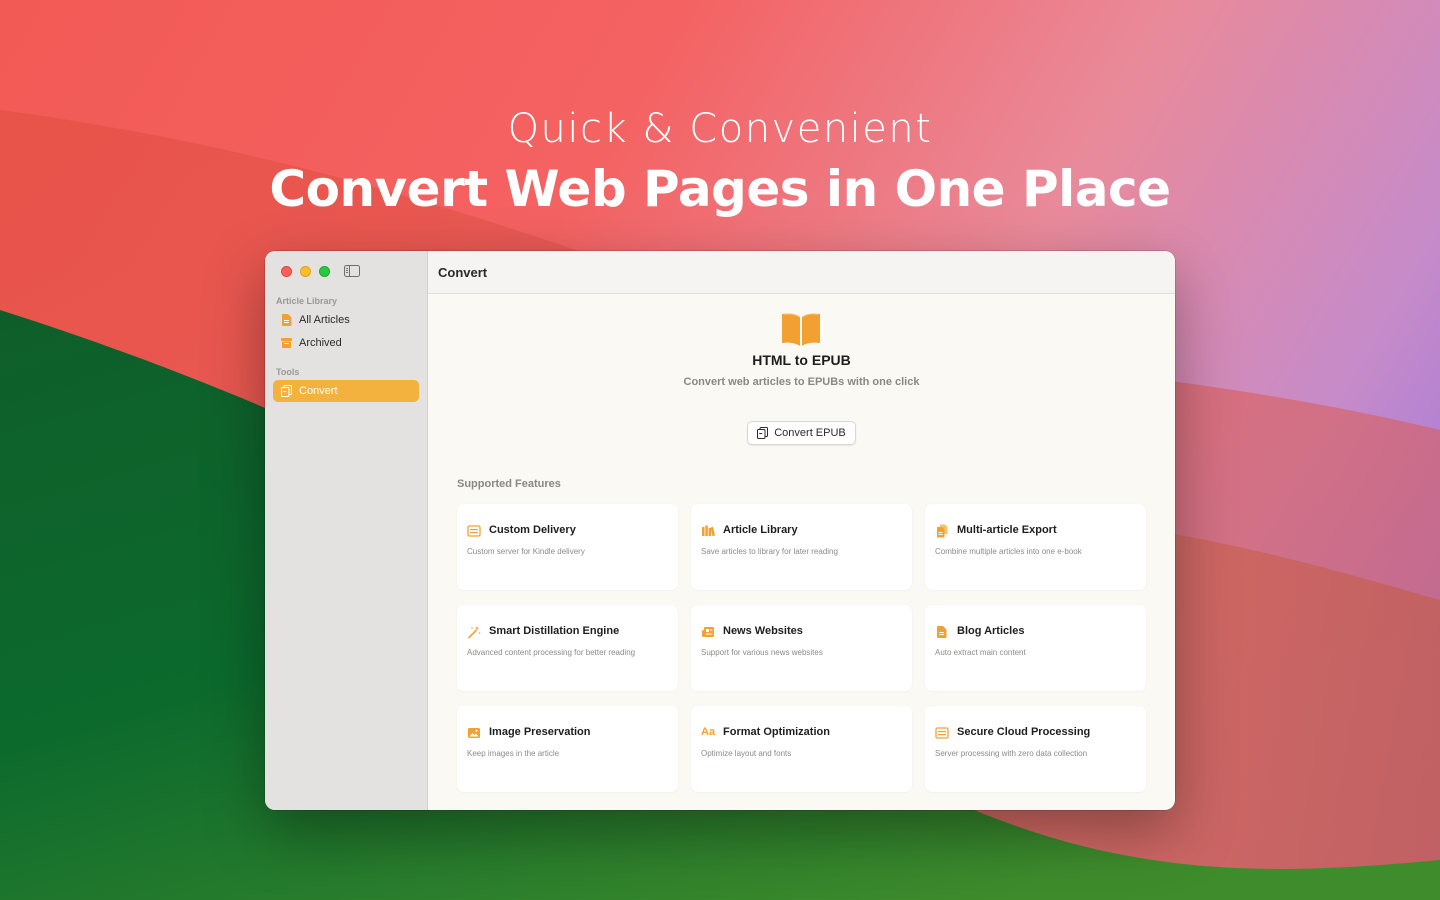  Describe the element at coordinates (526, 551) in the screenshot. I see `feature-description: Custom server for Kindle delivery` at that location.